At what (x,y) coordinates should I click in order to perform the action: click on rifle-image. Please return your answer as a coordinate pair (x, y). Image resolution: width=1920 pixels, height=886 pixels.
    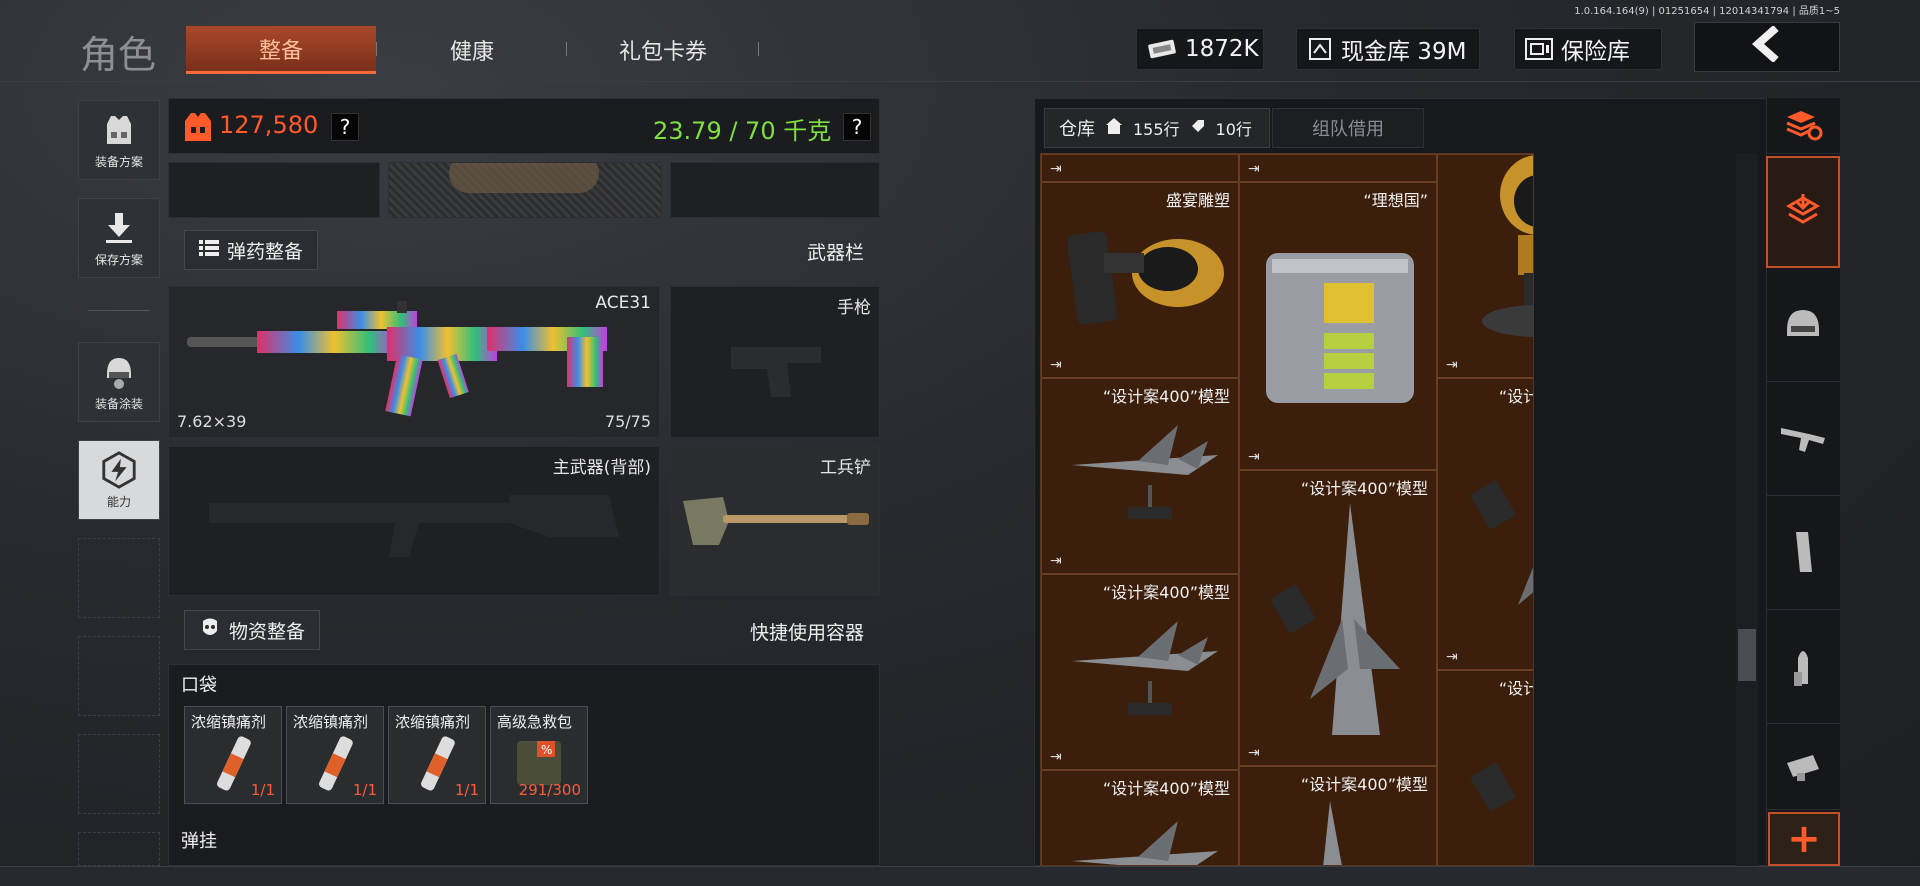
    Looking at the image, I should click on (397, 359).